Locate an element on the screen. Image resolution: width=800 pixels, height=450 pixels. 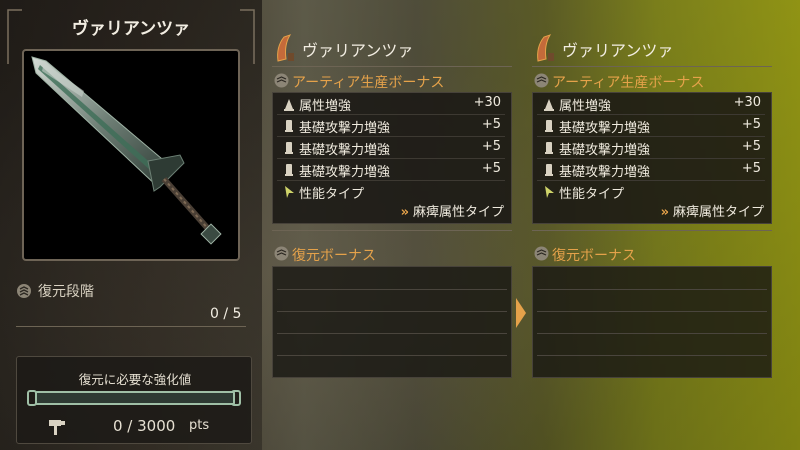
requirement-title: 復元に必要な強化値 is located at coordinates (135, 379).